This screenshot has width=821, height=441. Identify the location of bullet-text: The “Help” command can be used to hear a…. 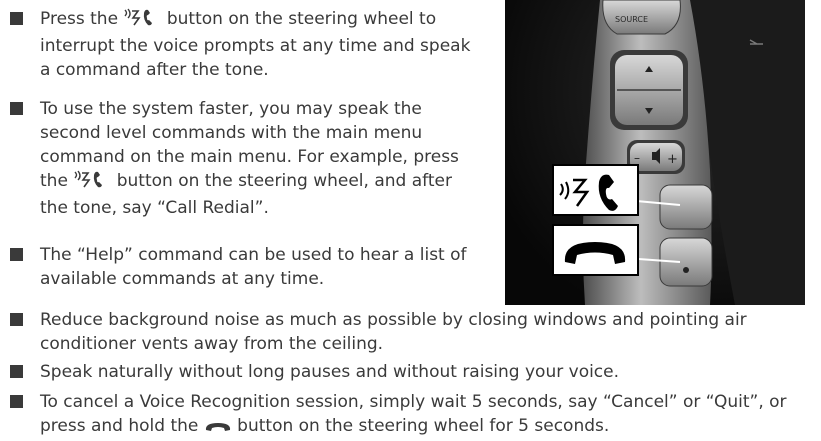
(253, 267).